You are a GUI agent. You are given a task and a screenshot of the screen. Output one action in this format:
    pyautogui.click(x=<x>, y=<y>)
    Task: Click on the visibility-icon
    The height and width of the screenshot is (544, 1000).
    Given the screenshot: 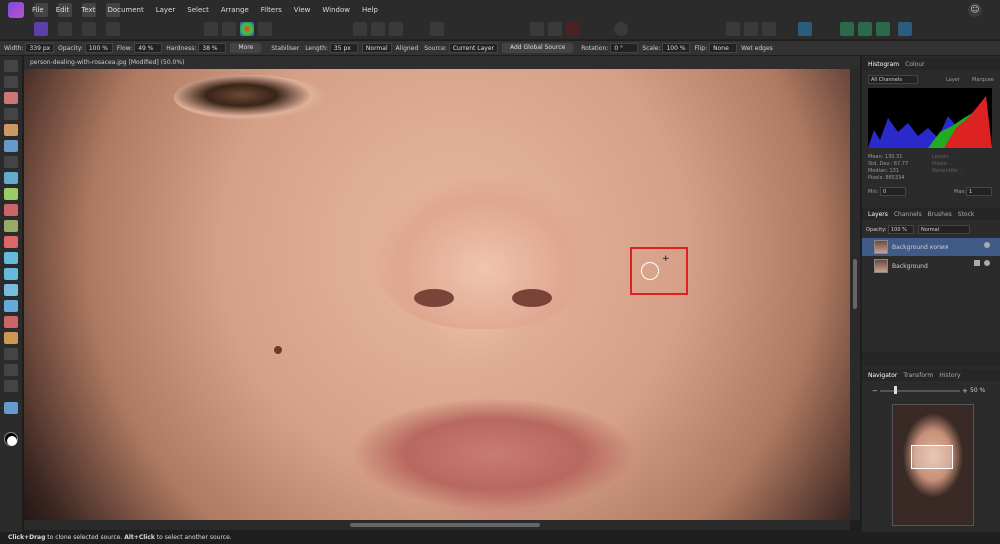 What is the action you would take?
    pyautogui.click(x=987, y=245)
    